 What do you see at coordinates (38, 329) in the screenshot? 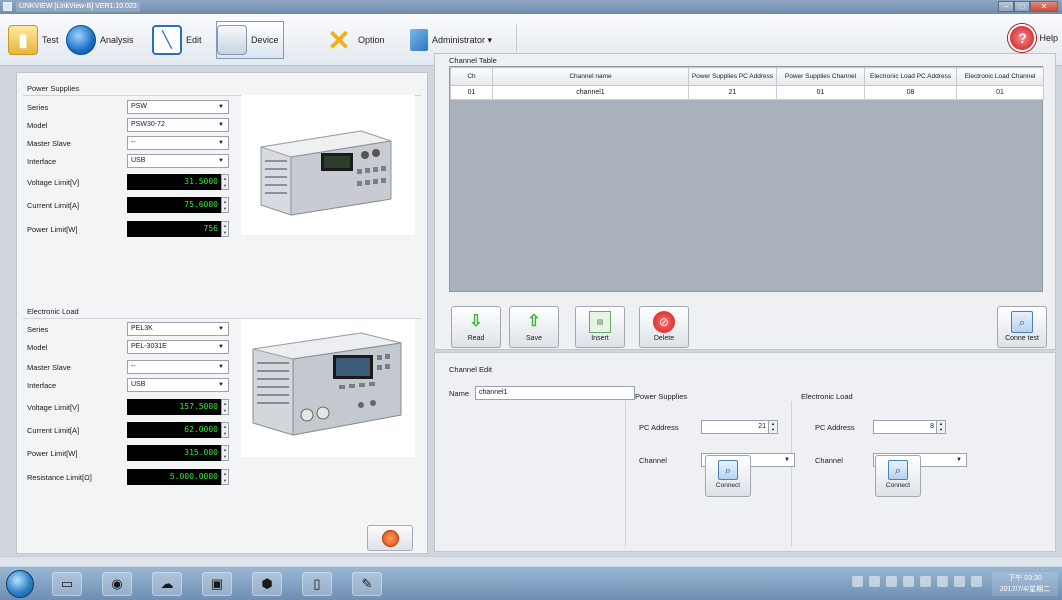
I see `el-series-label: Series` at bounding box center [38, 329].